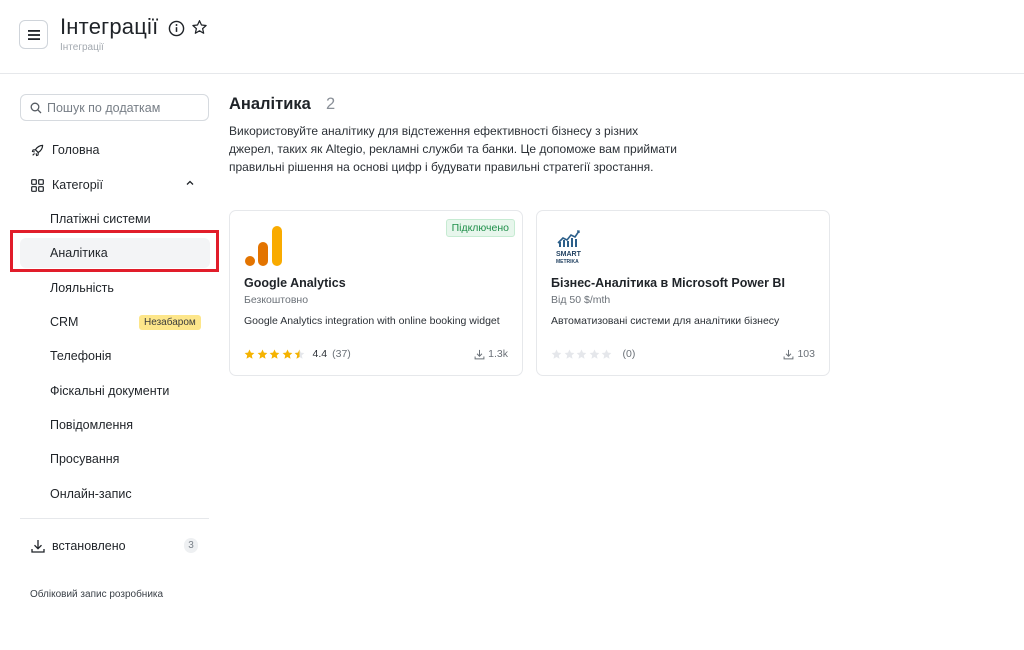  I want to click on hamburger-icon, so click(33, 34).